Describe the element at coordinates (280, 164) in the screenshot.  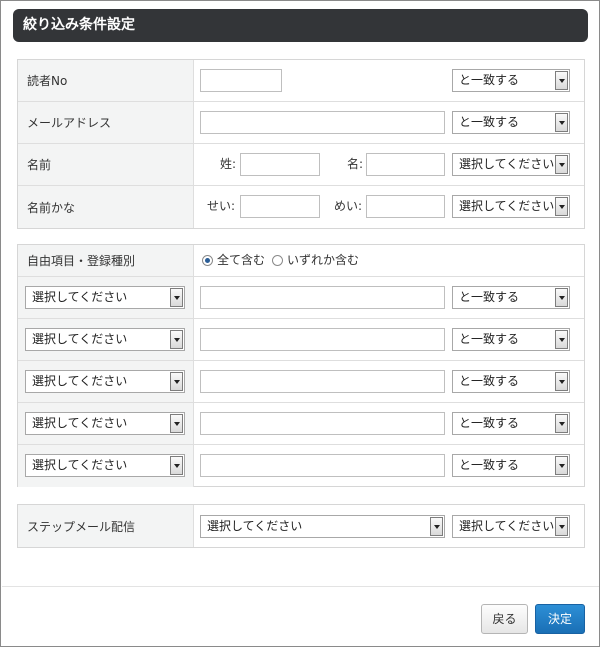
I see `sei-input` at that location.